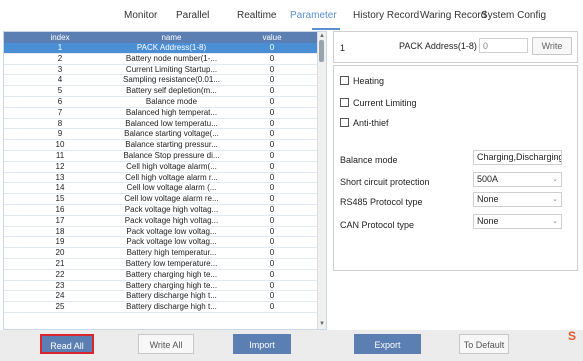 The height and width of the screenshot is (361, 583). I want to click on table-row: 19 Pack voltage low voltag... 0, so click(160, 243).